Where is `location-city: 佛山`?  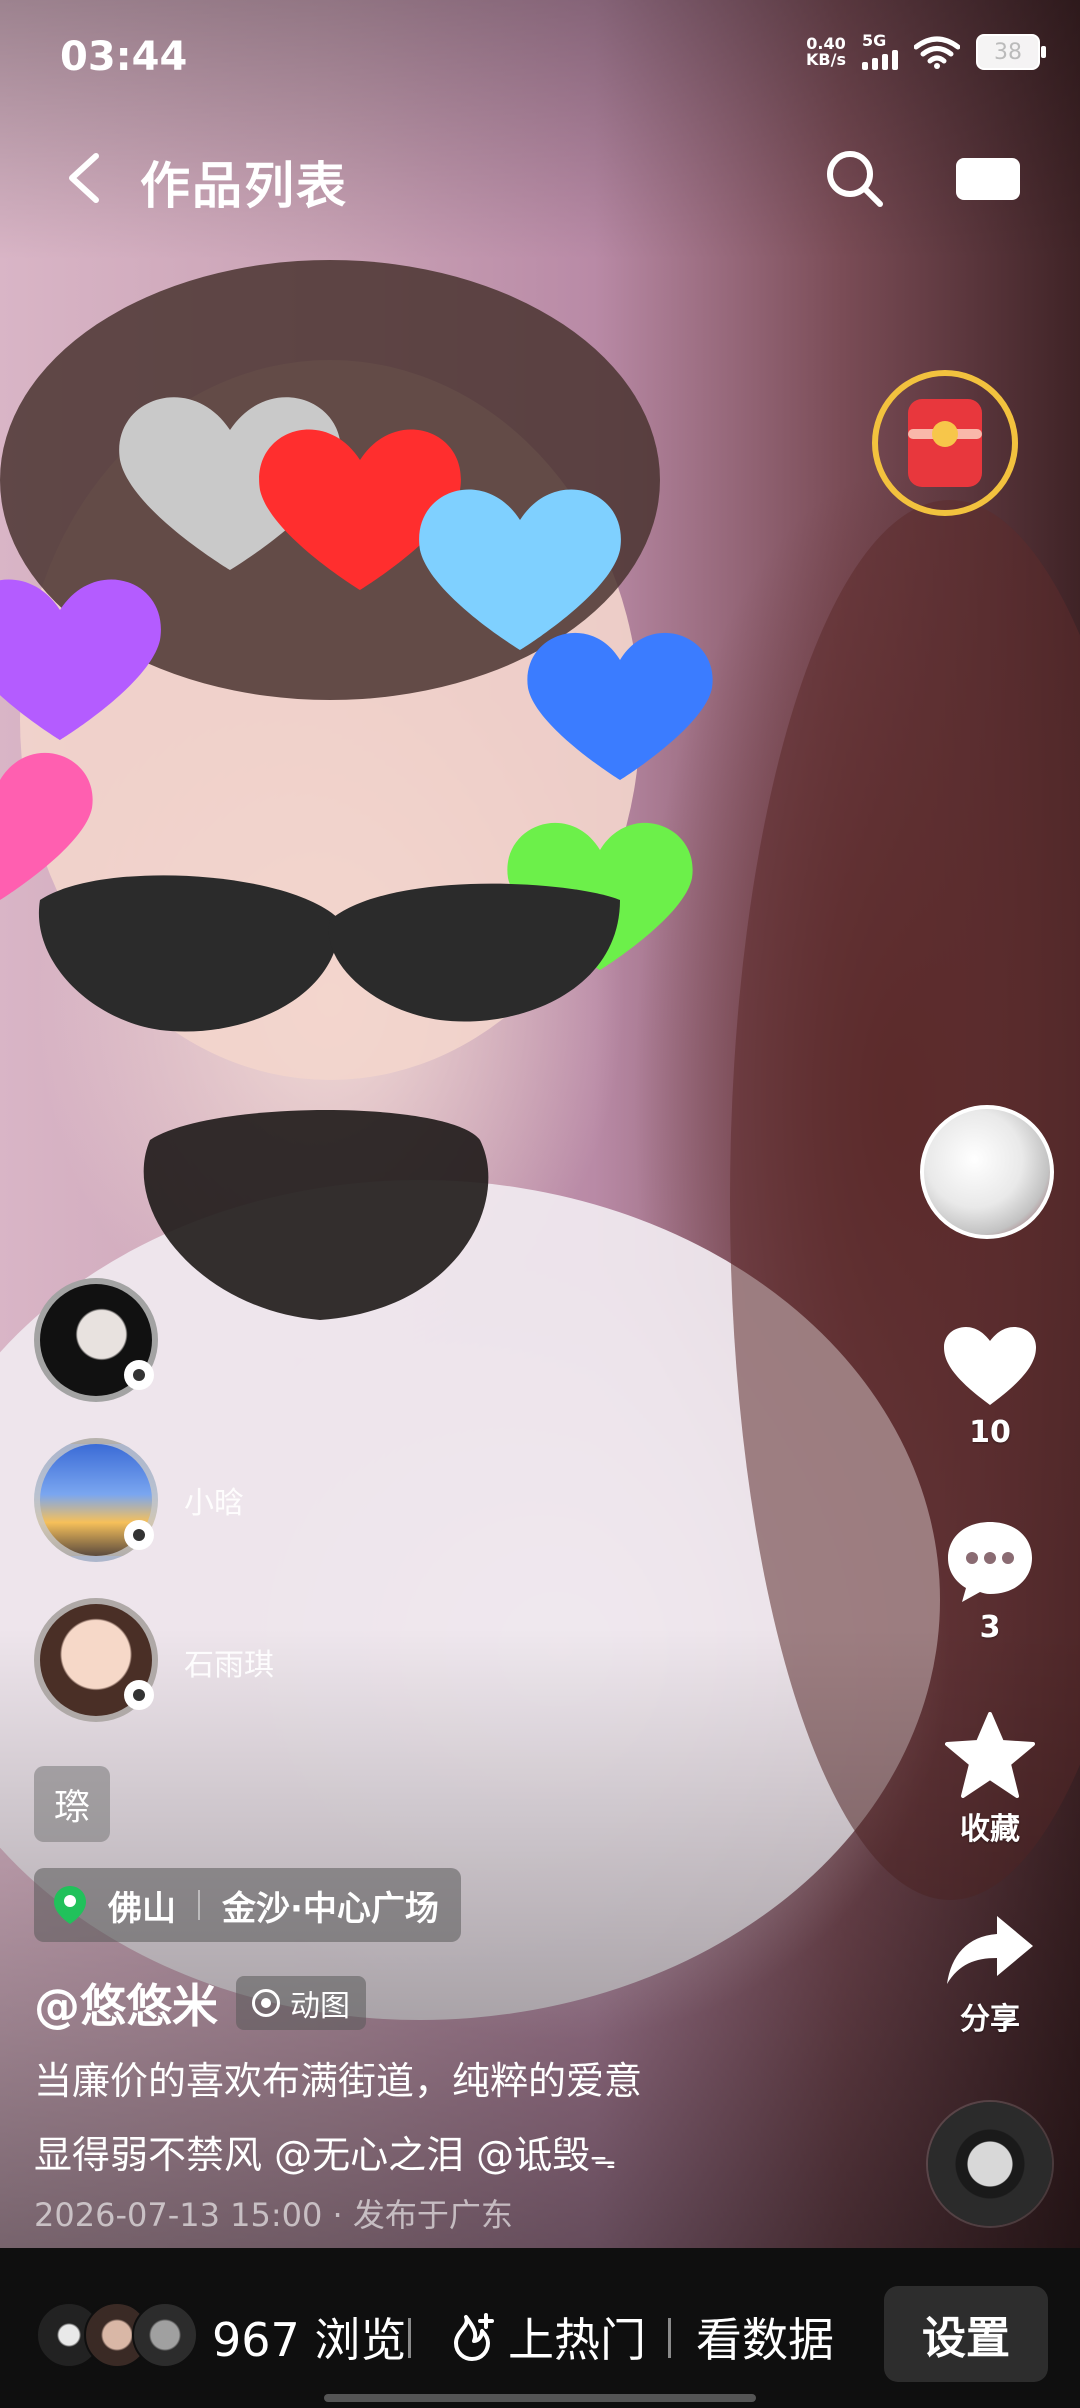
location-city: 佛山 is located at coordinates (142, 1908).